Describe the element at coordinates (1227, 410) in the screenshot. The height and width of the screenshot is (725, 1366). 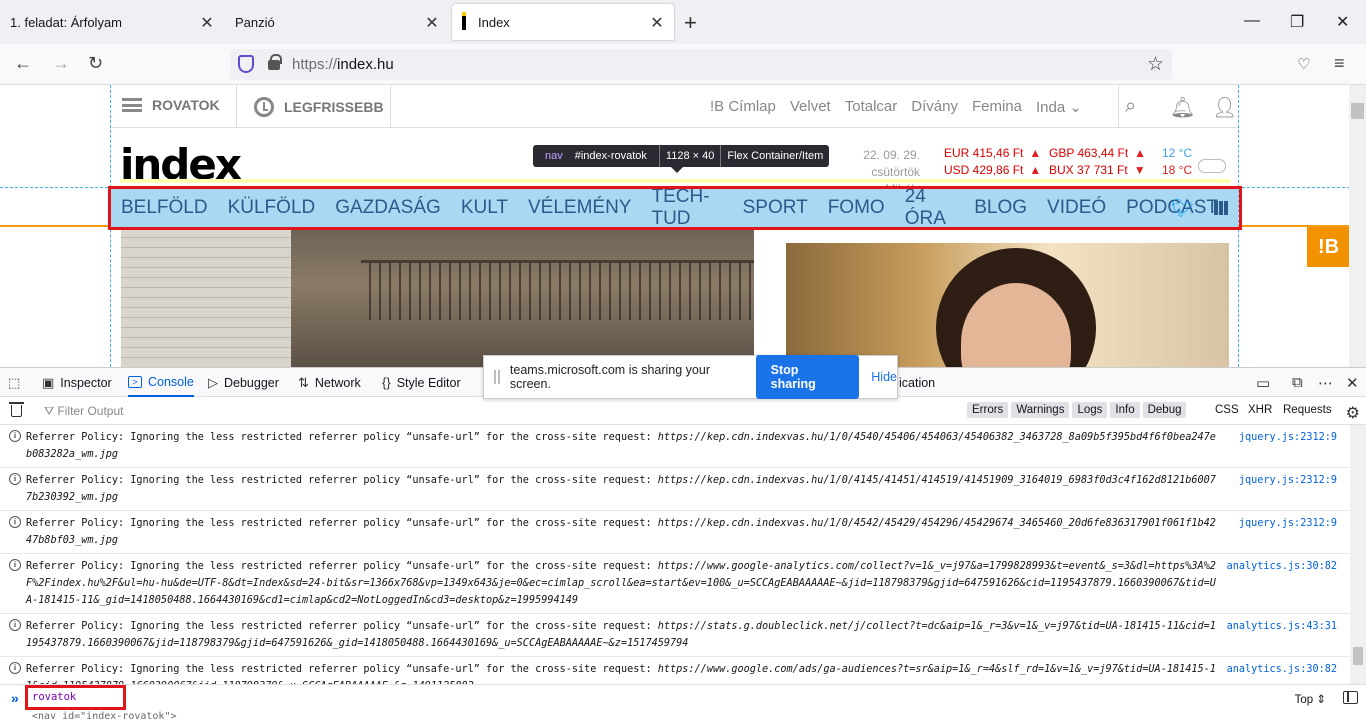
I see `filter-css-button: CSS` at that location.